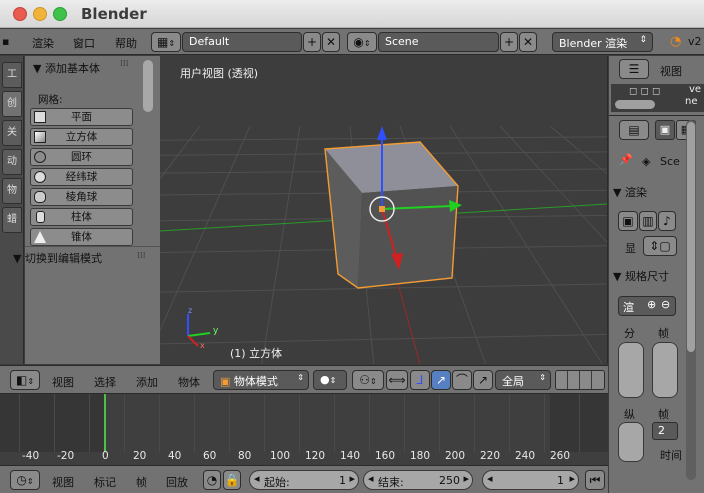 The height and width of the screenshot is (493, 704). I want to click on scene-field: Scene, so click(438, 42).